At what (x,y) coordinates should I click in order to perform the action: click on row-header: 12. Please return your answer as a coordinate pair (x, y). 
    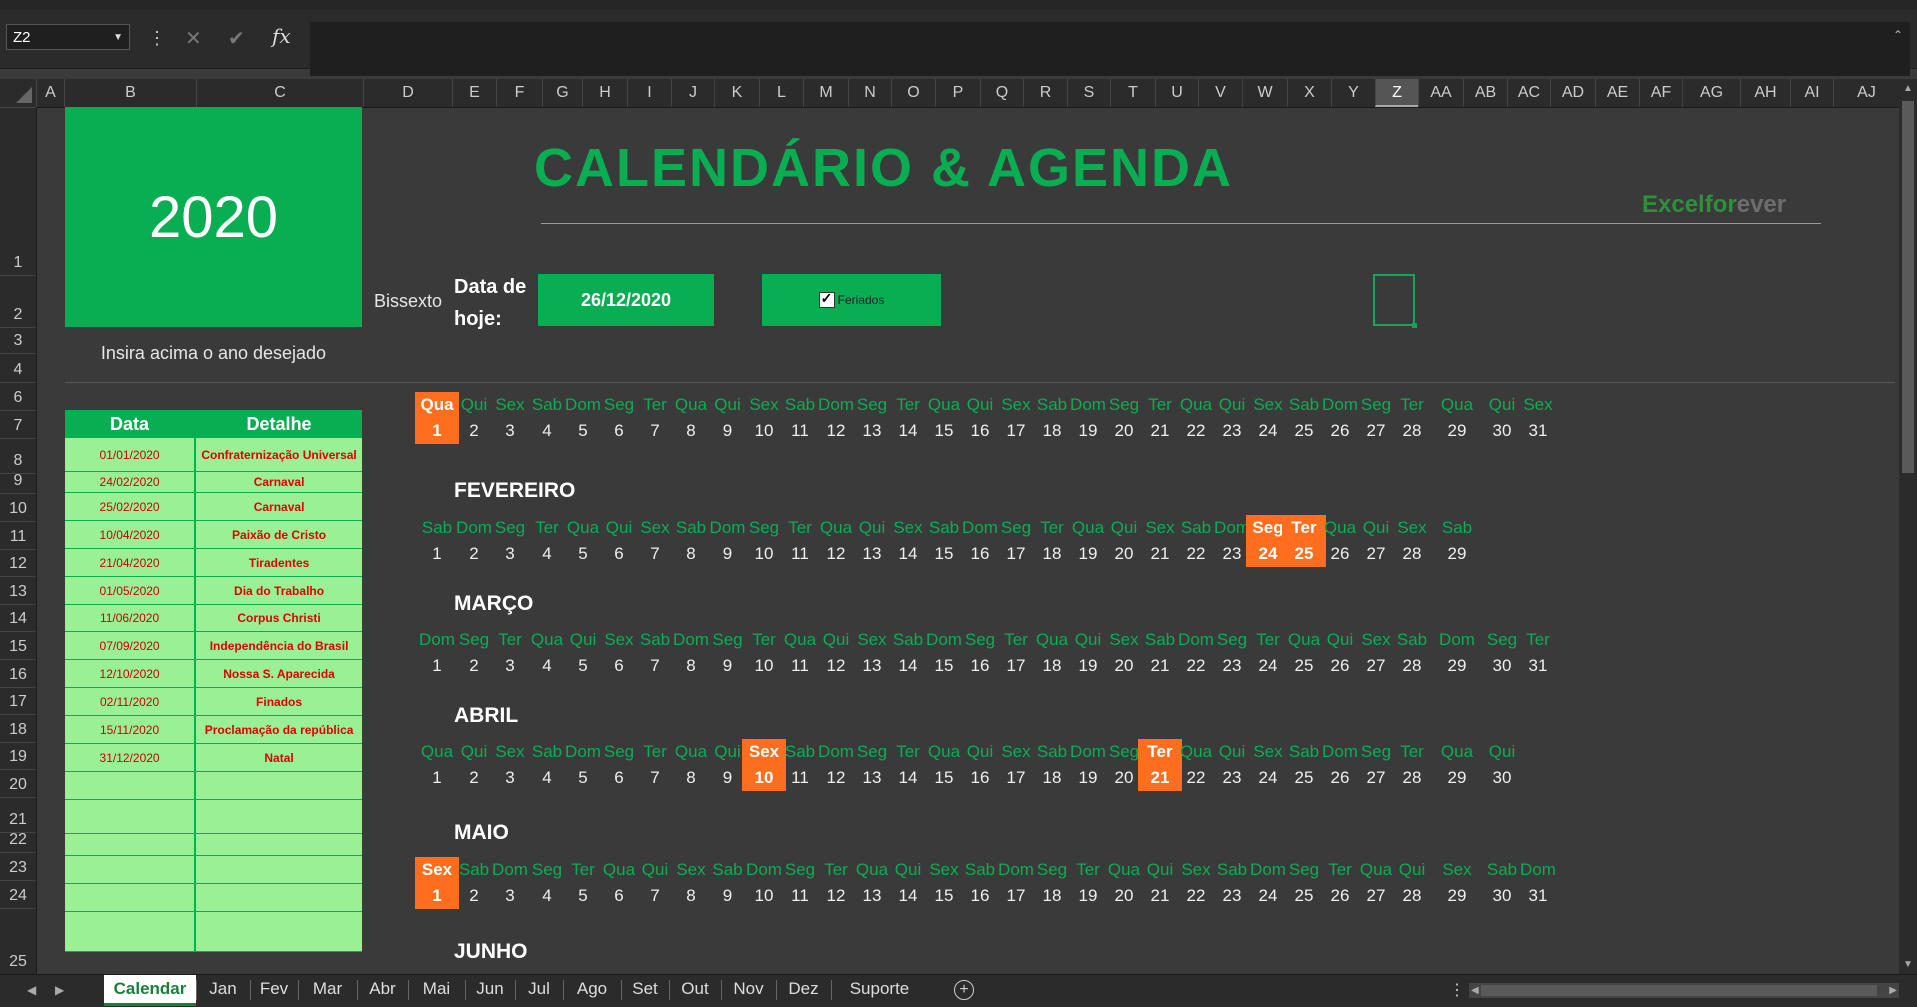
    Looking at the image, I should click on (18, 562).